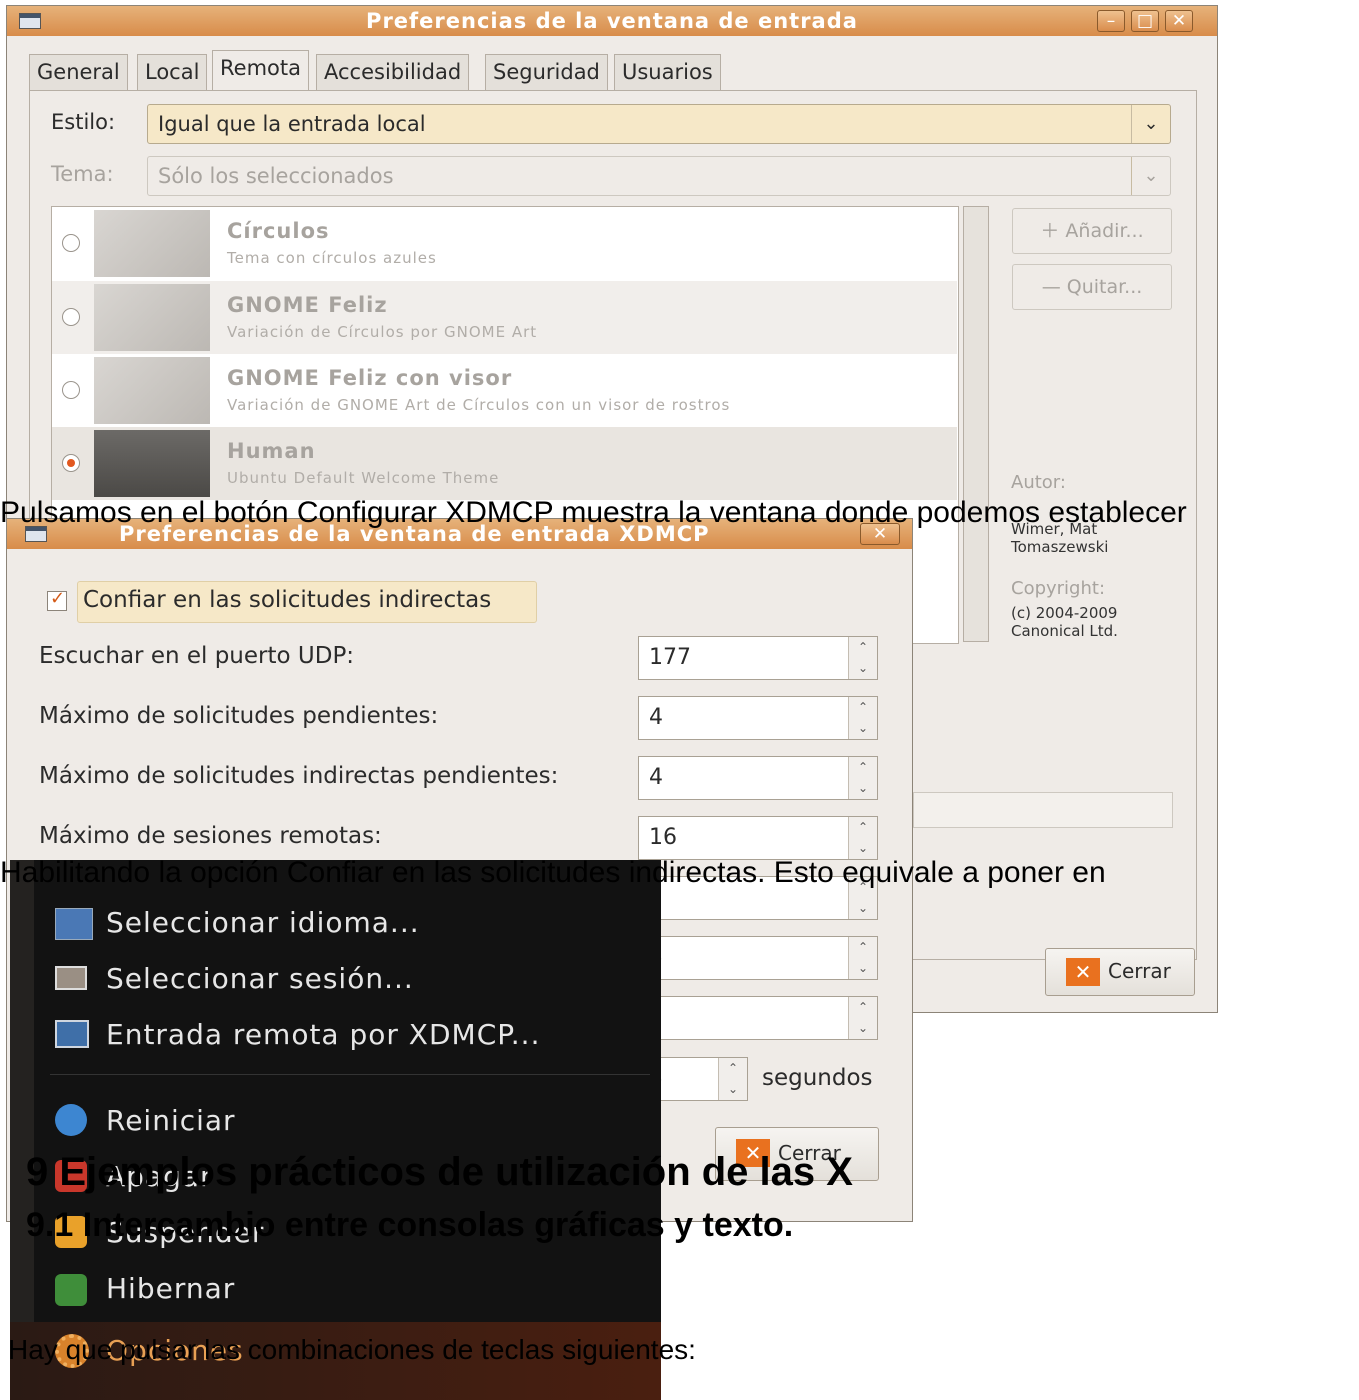 This screenshot has height=1400, width=1359. What do you see at coordinates (382, 332) in the screenshot?
I see `theme-description: Variación de Círculos por GNOME Art` at bounding box center [382, 332].